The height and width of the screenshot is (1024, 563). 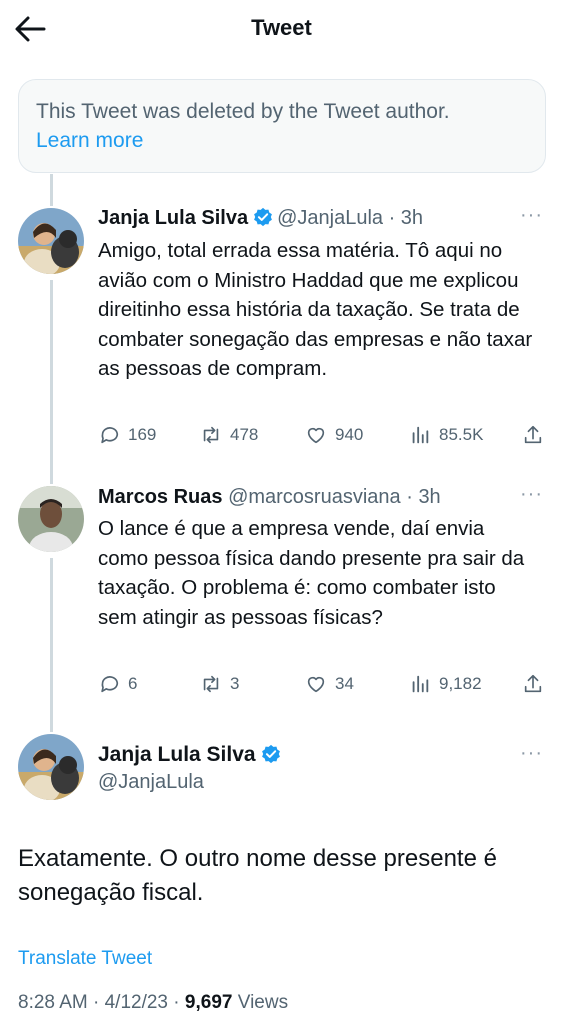 I want to click on retweet-count: 3, so click(x=235, y=683).